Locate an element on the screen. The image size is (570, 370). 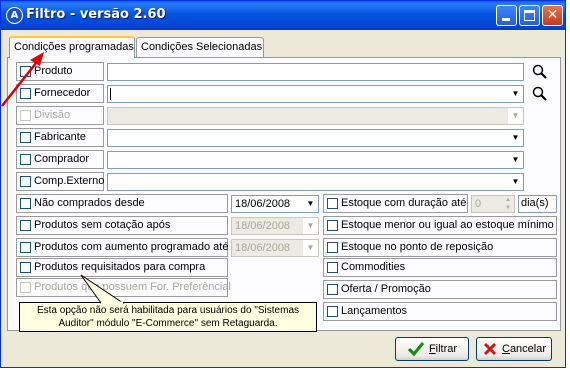
checkbox-estoque-duracao: Estoque com duração até is located at coordinates (395, 203).